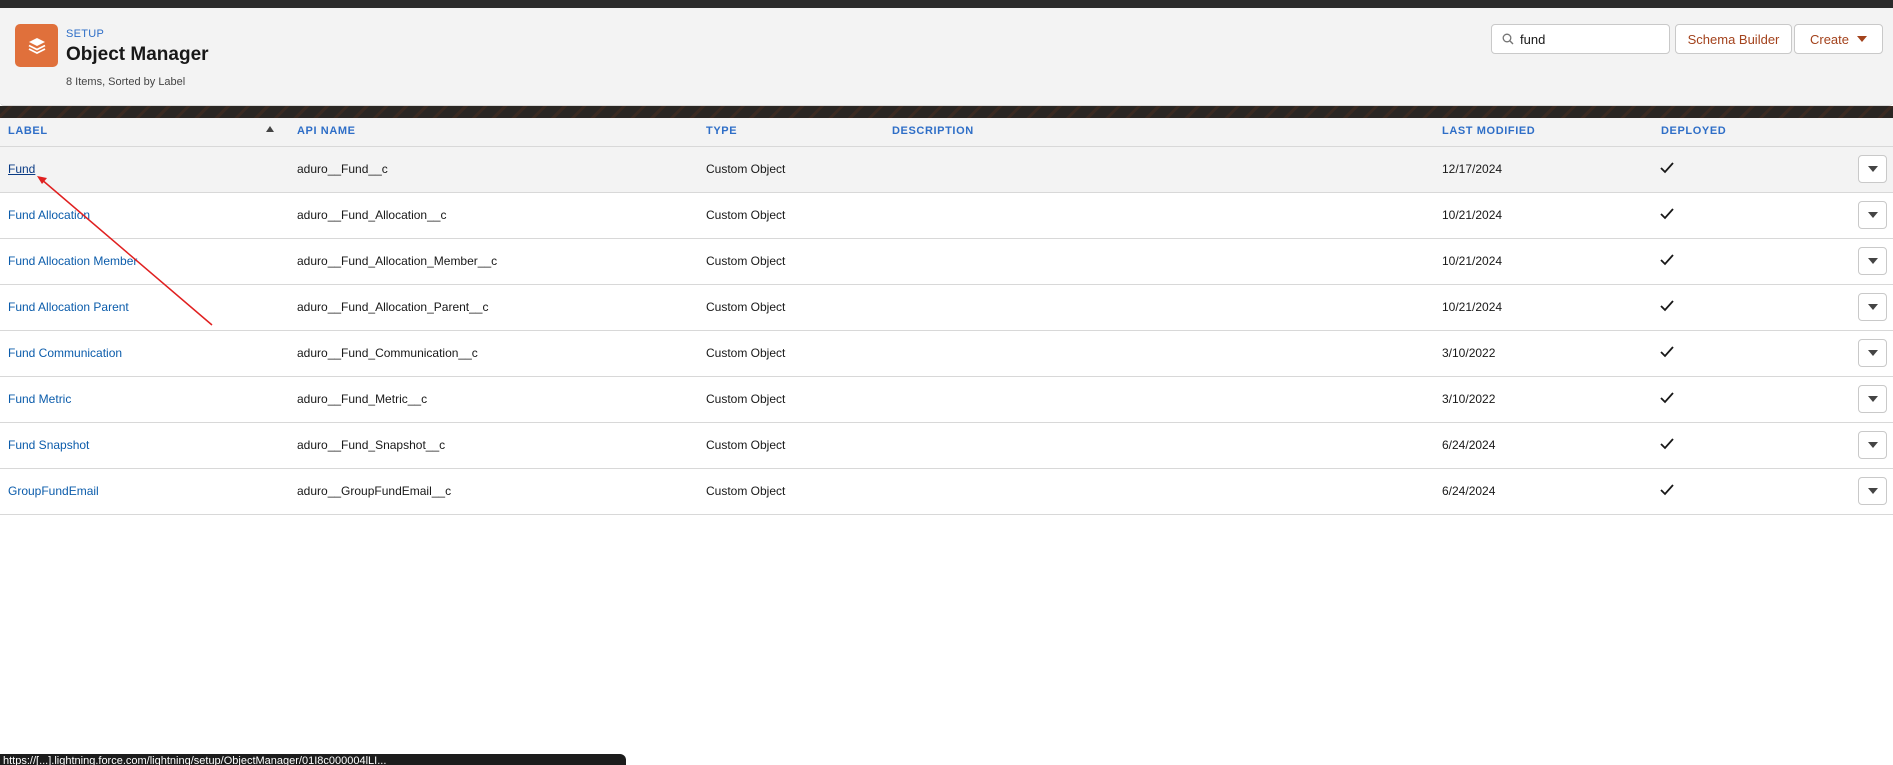 This screenshot has width=1893, height=765. What do you see at coordinates (85, 34) in the screenshot?
I see `breadcrumb: SETUP` at bounding box center [85, 34].